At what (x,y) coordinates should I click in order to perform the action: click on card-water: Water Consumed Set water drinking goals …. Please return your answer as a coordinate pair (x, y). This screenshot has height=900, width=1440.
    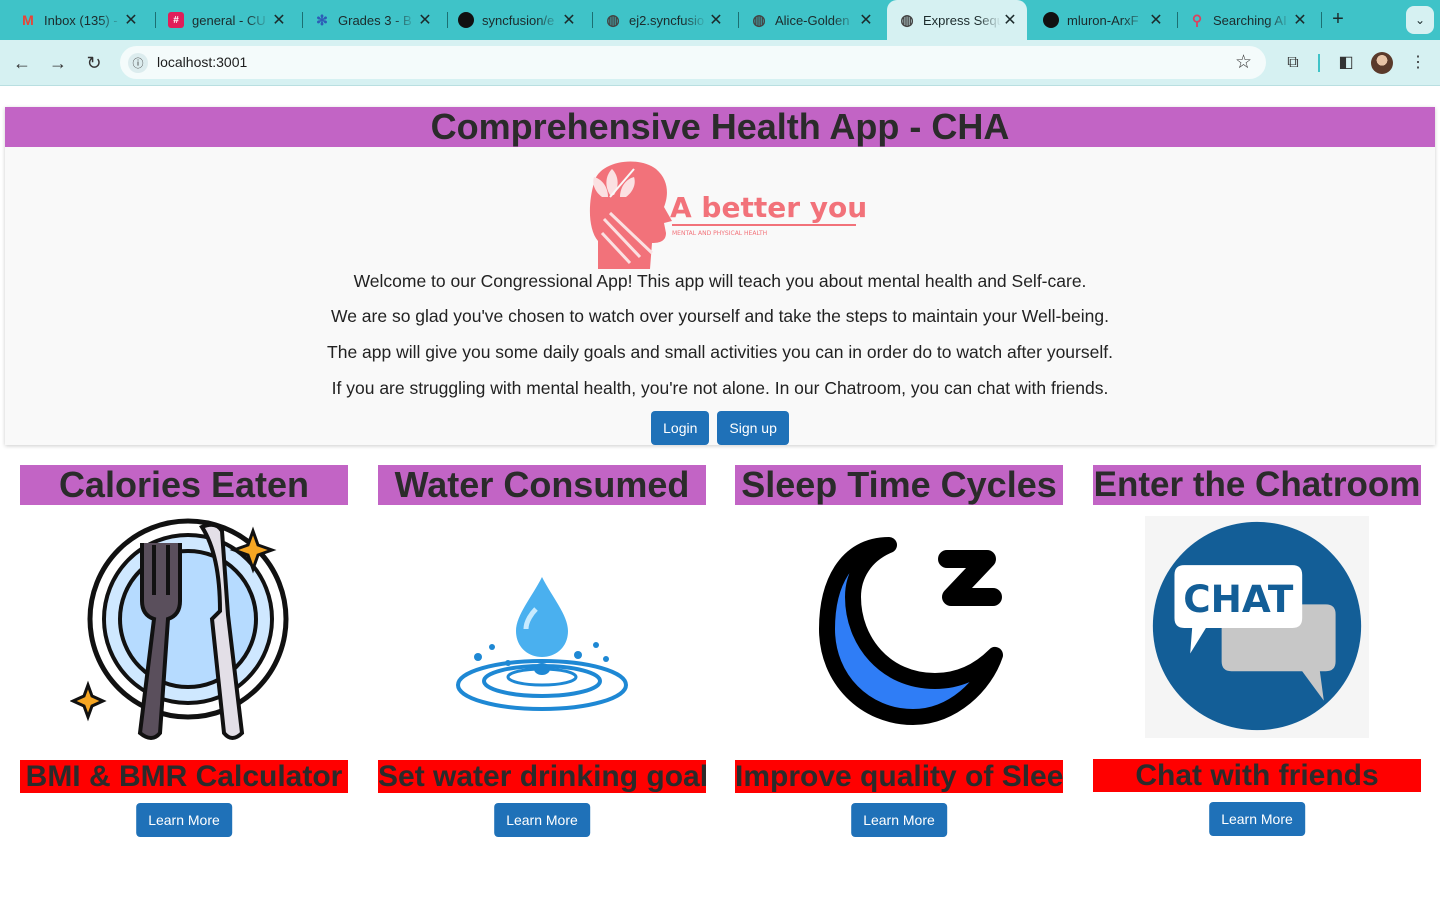
    Looking at the image, I should click on (542, 655).